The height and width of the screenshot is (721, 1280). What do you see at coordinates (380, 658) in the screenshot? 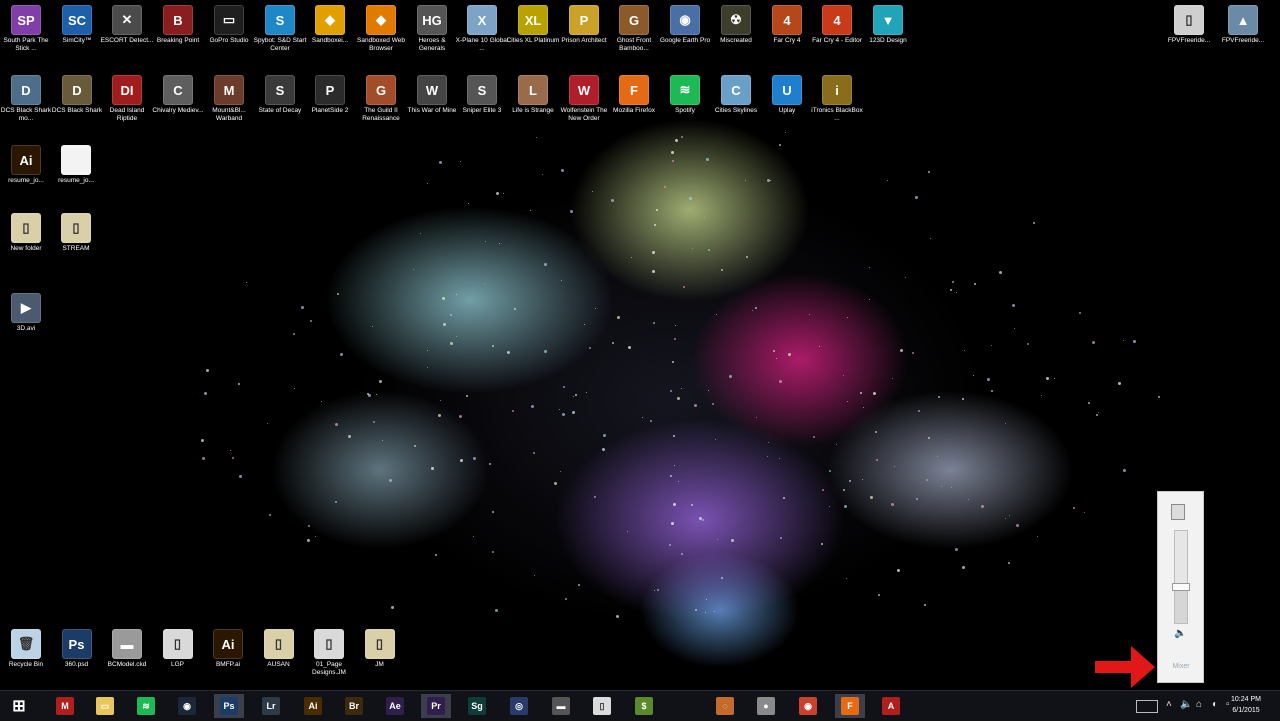
I see `desktop-icon-jm: ▯ JM` at bounding box center [380, 658].